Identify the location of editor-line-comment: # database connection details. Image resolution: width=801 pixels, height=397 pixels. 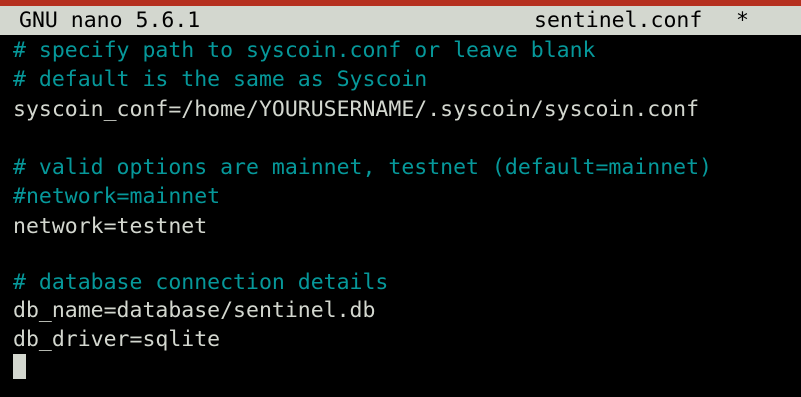
(200, 282).